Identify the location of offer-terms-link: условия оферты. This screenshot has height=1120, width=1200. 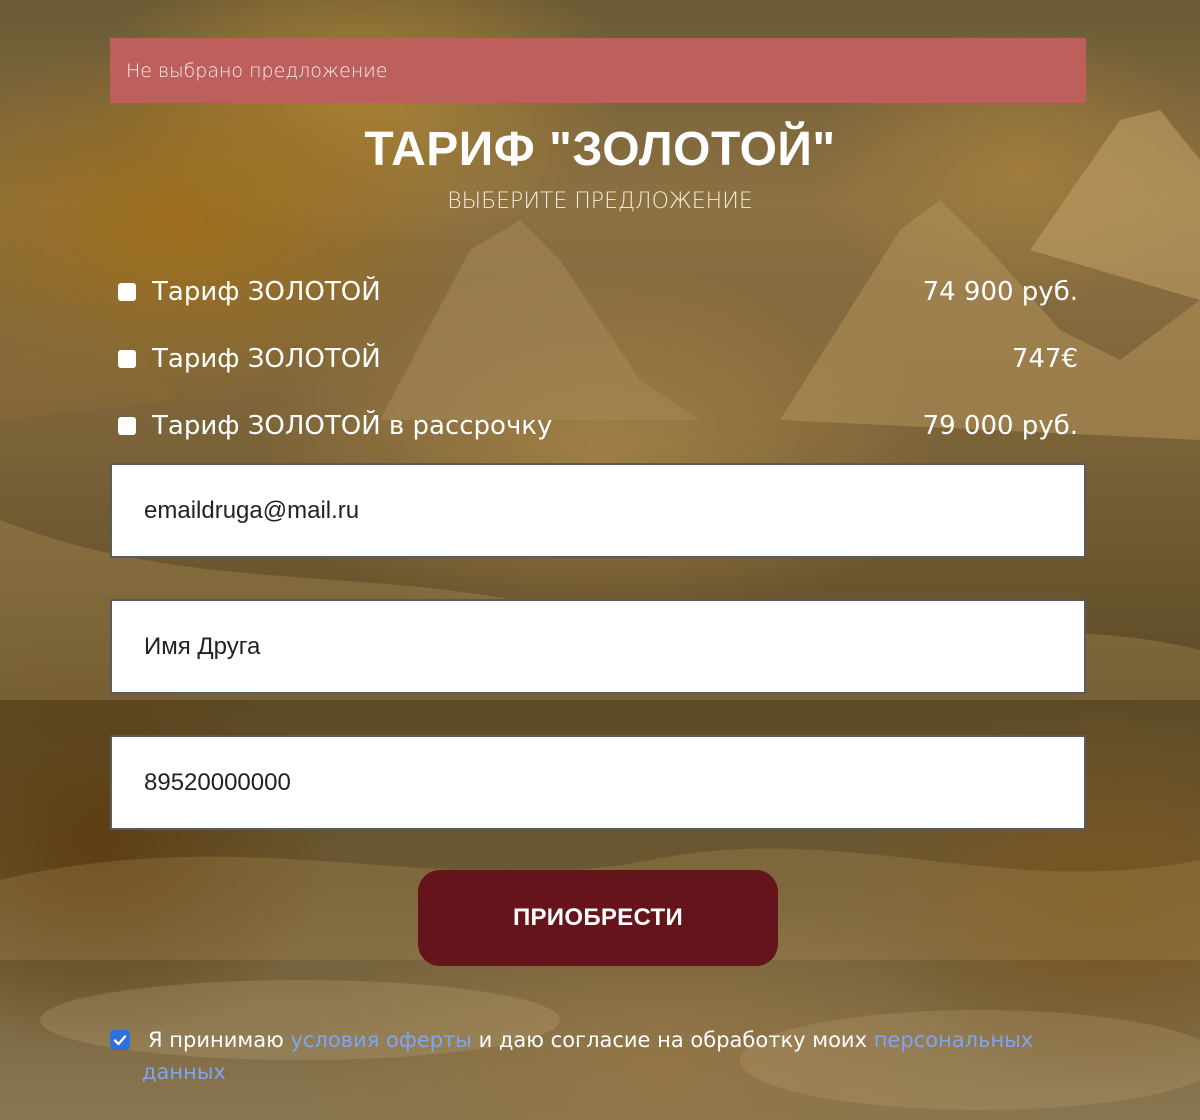
(380, 1040).